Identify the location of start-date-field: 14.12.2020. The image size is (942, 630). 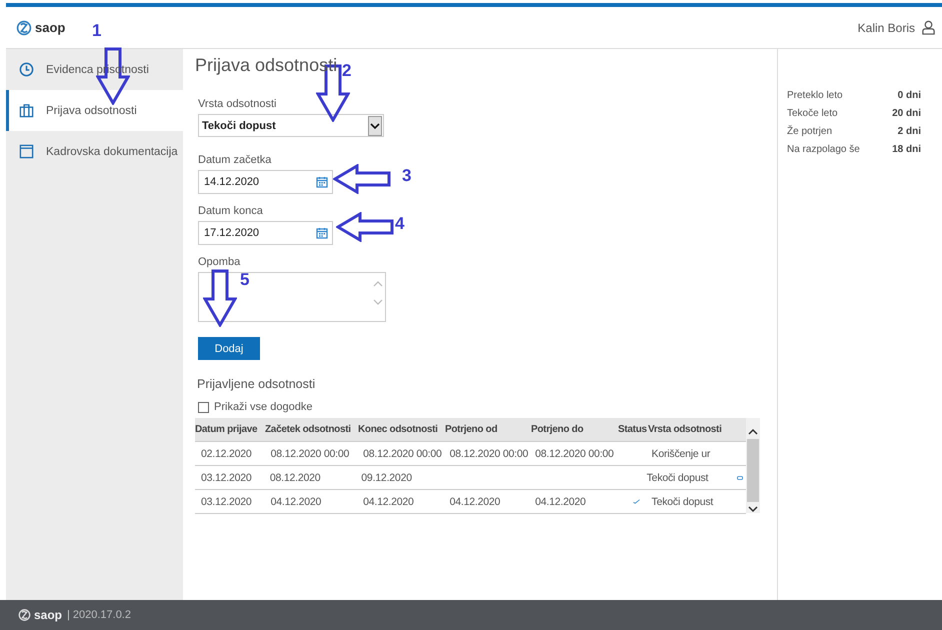
(265, 182).